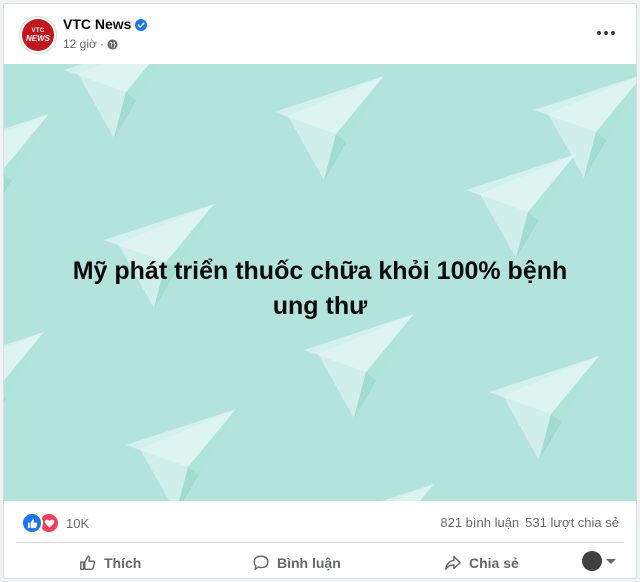 The height and width of the screenshot is (582, 640). I want to click on post-time: 12 giờ, so click(80, 44).